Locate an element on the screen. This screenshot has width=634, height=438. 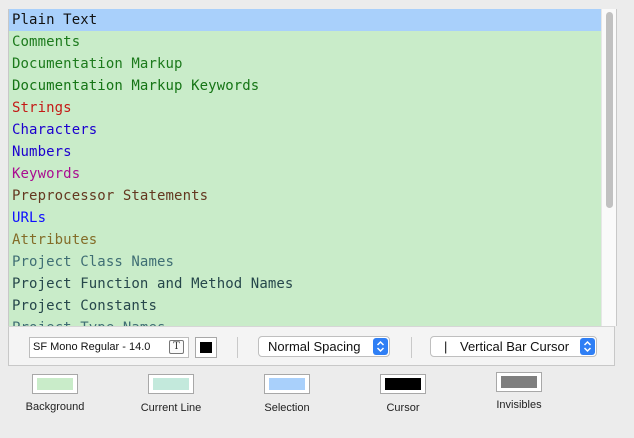
cursor-bar-icon: | is located at coordinates (446, 346).